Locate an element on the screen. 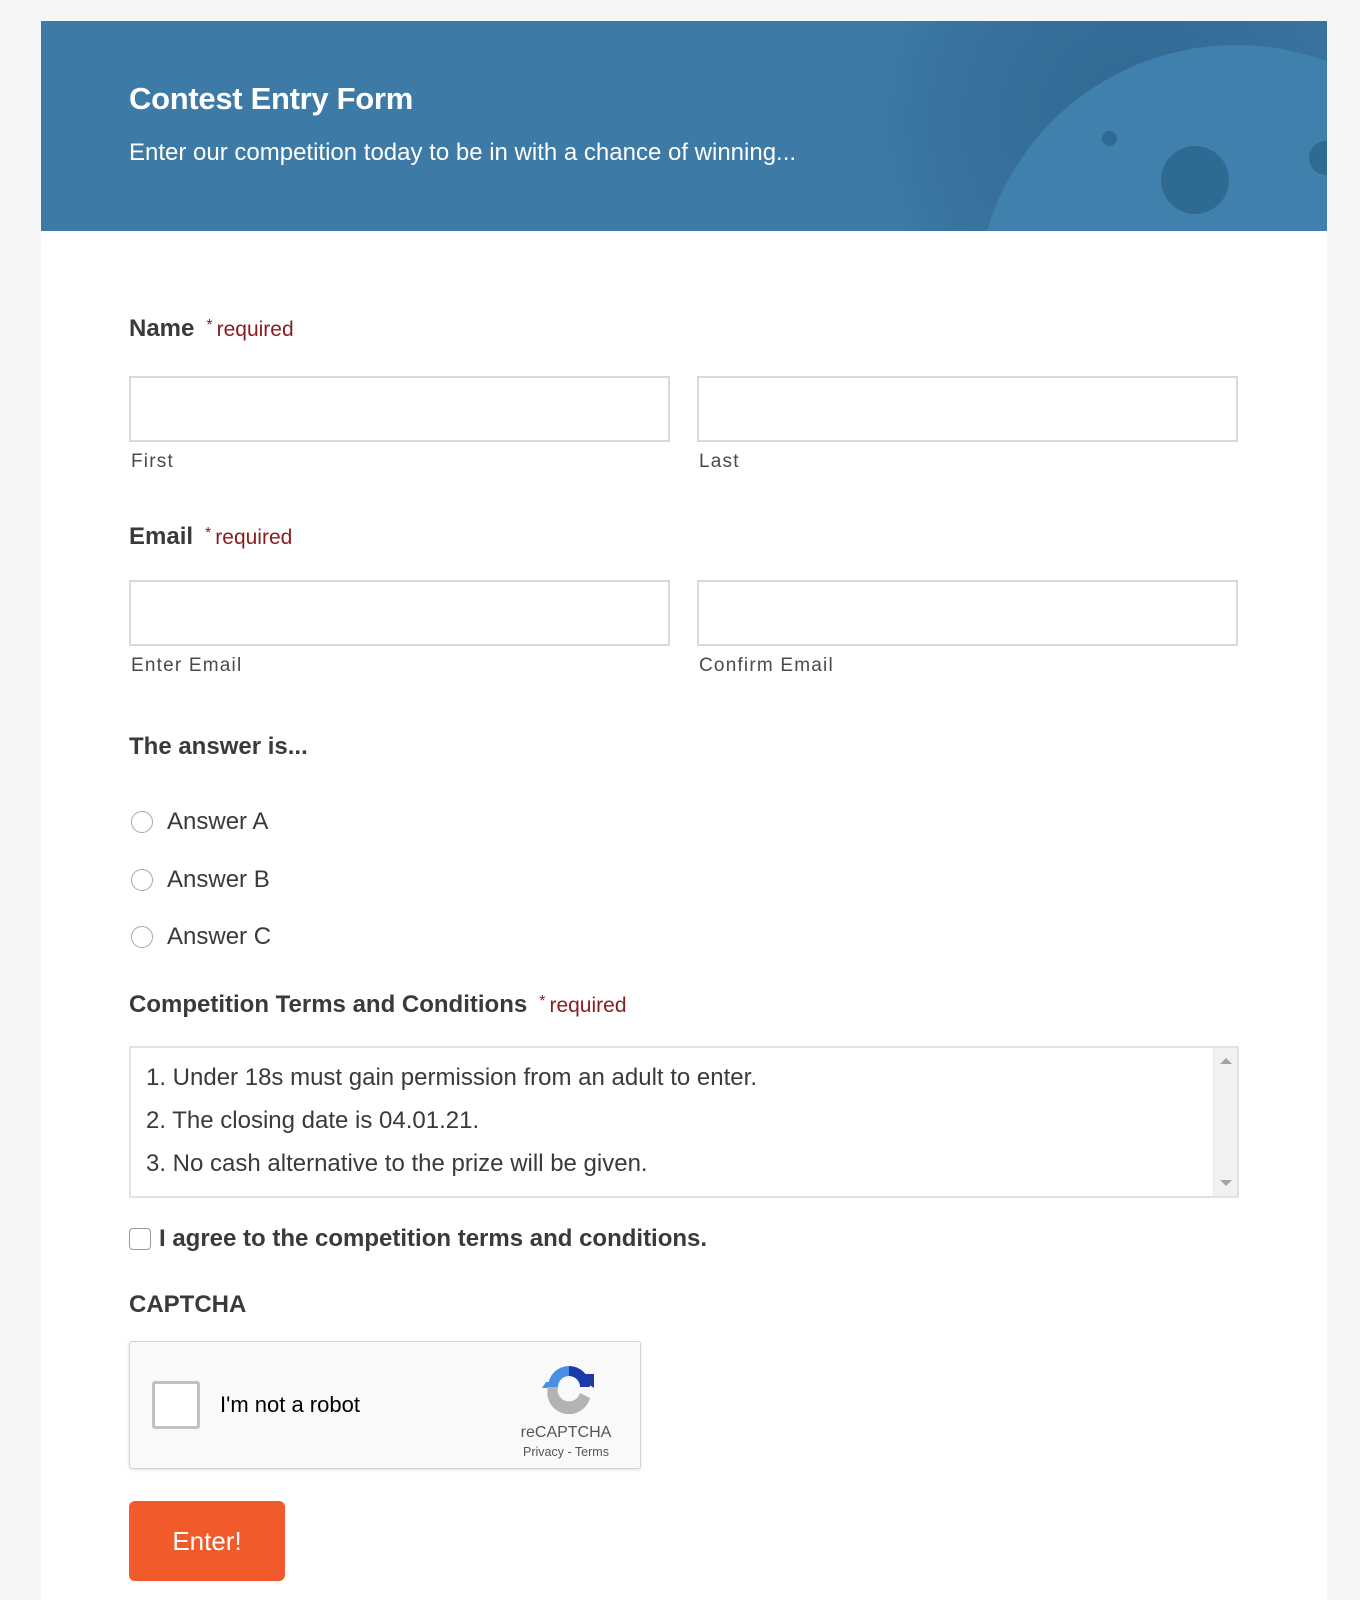 This screenshot has width=1360, height=1600. radio-option-answer-a: Answer A is located at coordinates (199, 822).